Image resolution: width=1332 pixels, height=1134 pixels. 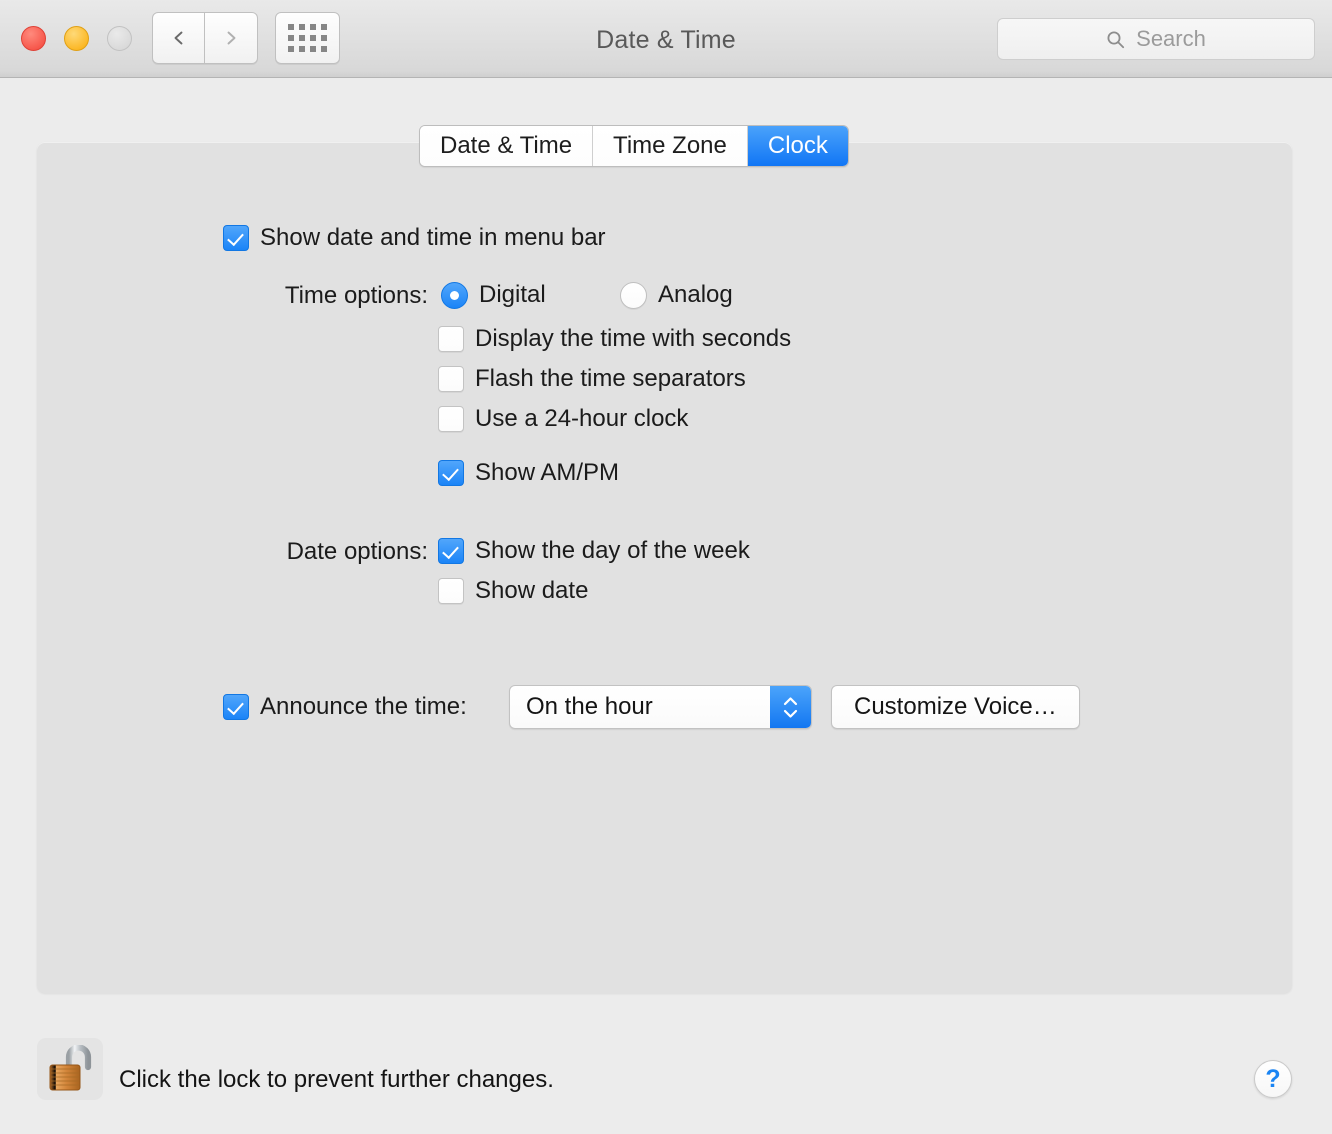 I want to click on show-ampm-checkbox, so click(x=451, y=473).